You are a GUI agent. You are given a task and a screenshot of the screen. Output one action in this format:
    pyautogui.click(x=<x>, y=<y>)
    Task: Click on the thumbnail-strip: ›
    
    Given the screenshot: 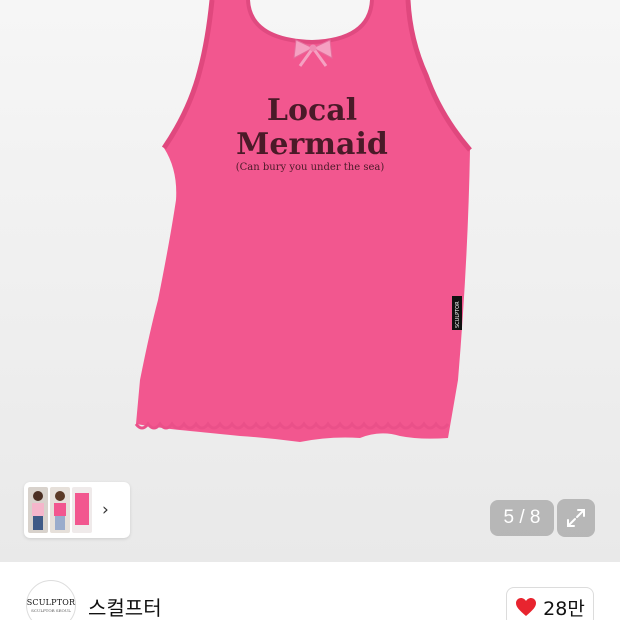 What is the action you would take?
    pyautogui.click(x=77, y=510)
    